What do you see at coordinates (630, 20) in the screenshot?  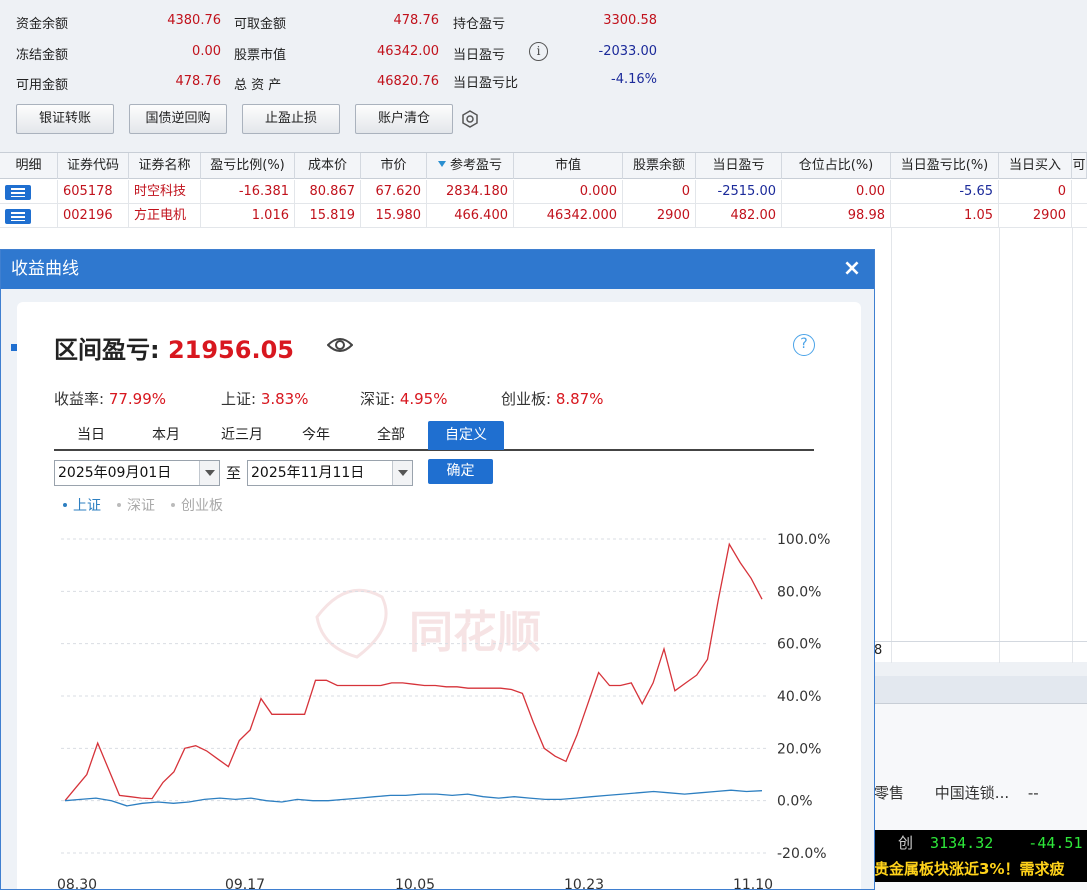 I see `holding-pnl-value: 3300.58` at bounding box center [630, 20].